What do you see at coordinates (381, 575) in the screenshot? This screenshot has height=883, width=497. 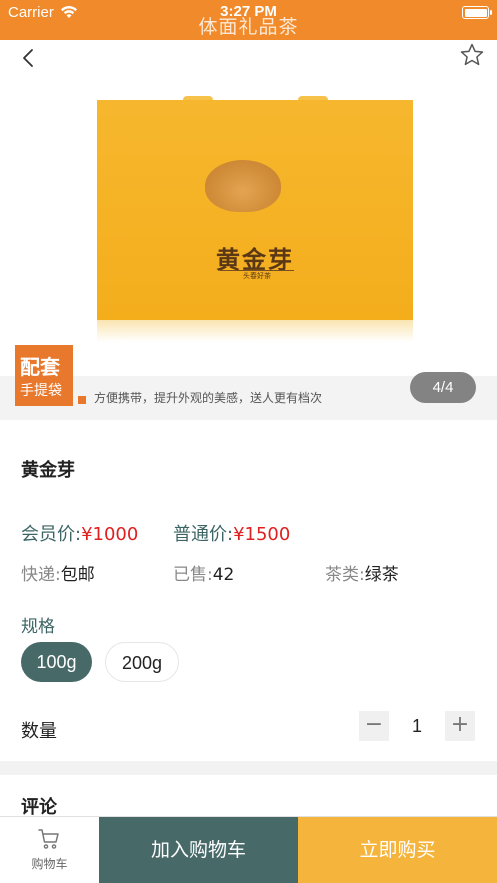 I see `tea-type-value: 绿茶` at bounding box center [381, 575].